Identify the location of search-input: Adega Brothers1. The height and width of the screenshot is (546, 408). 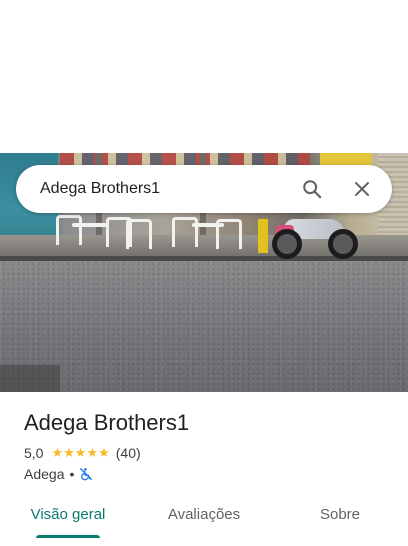
(160, 189).